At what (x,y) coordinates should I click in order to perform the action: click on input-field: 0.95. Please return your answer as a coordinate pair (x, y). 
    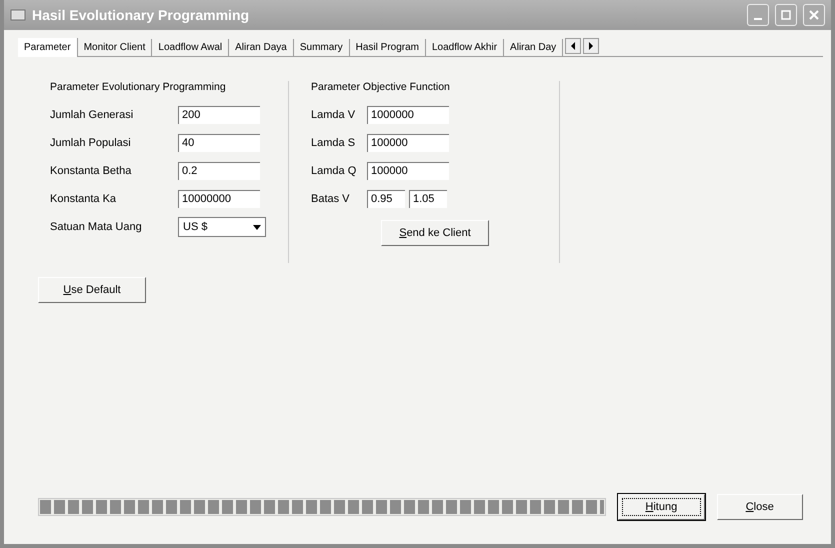
    Looking at the image, I should click on (386, 199).